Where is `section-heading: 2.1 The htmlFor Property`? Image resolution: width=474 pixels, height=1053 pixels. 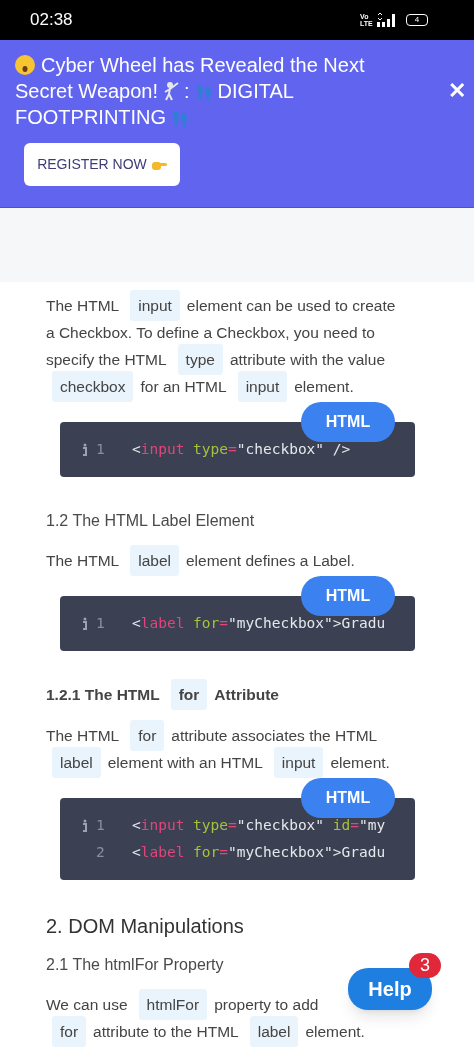
section-heading: 2.1 The htmlFor Property is located at coordinates (135, 964).